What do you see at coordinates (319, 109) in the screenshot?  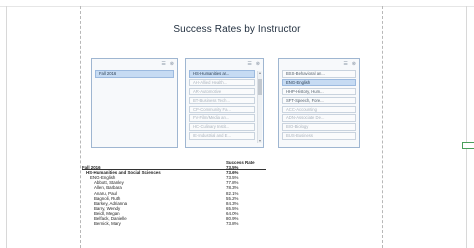 I see `slicer-item: ACC-Accounting` at bounding box center [319, 109].